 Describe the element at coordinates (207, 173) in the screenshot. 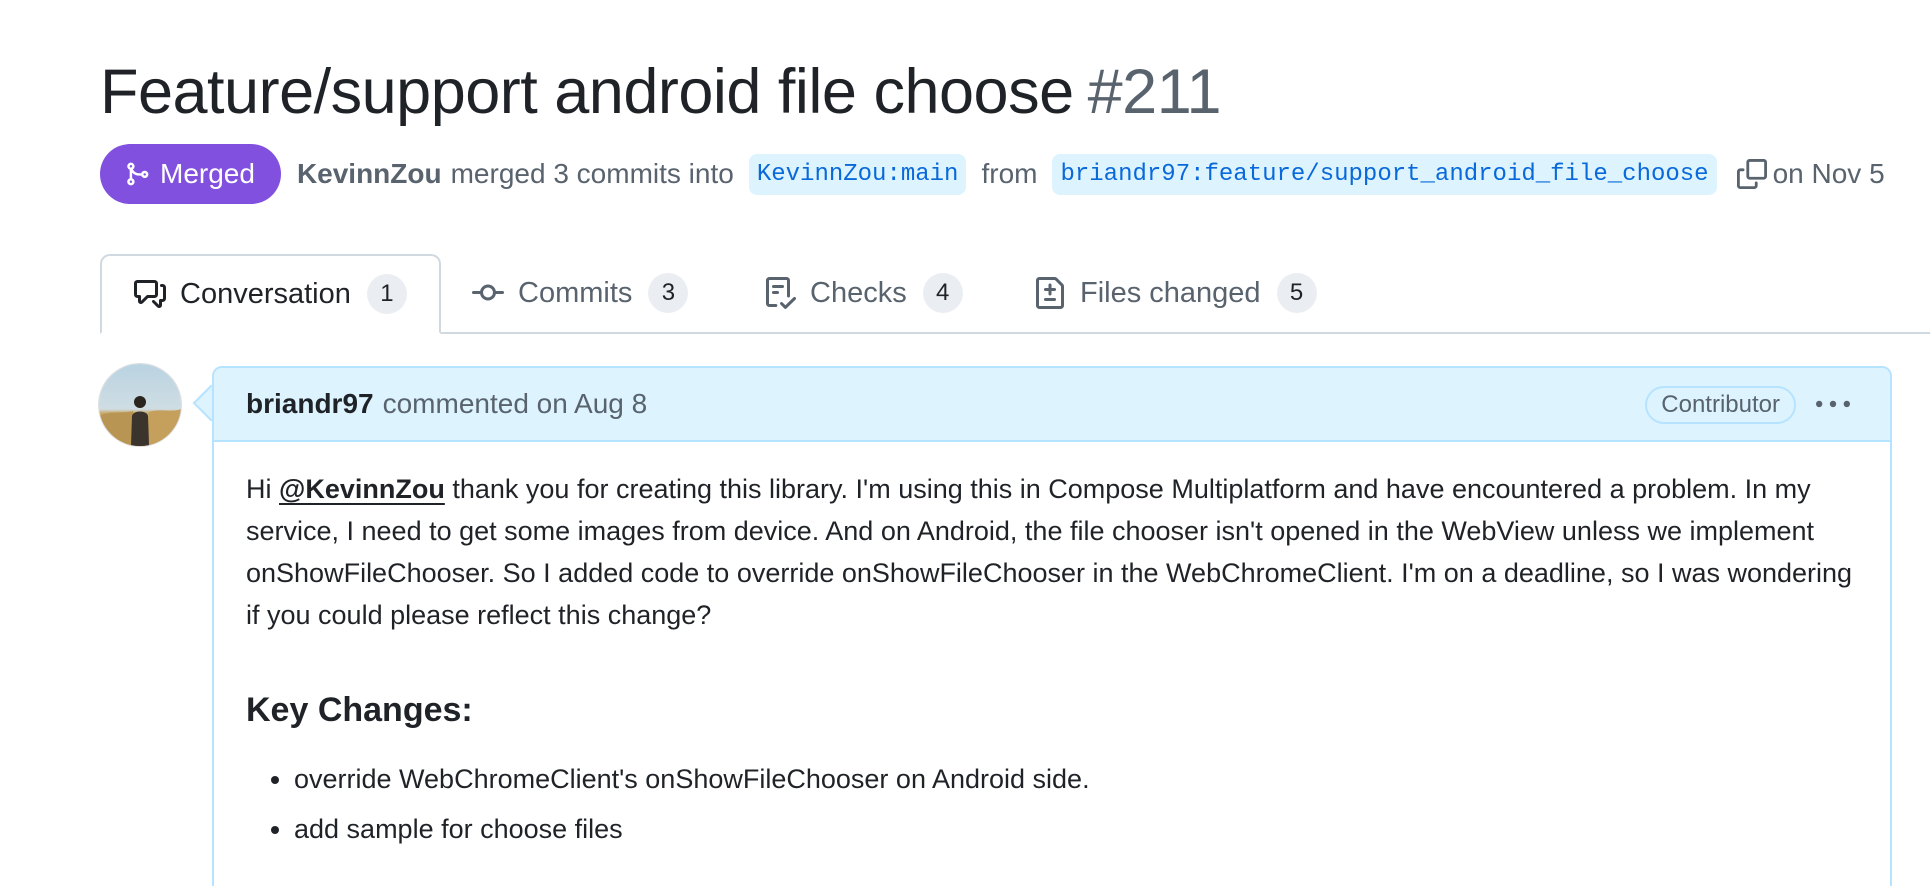

I see `state-label: Merged` at that location.